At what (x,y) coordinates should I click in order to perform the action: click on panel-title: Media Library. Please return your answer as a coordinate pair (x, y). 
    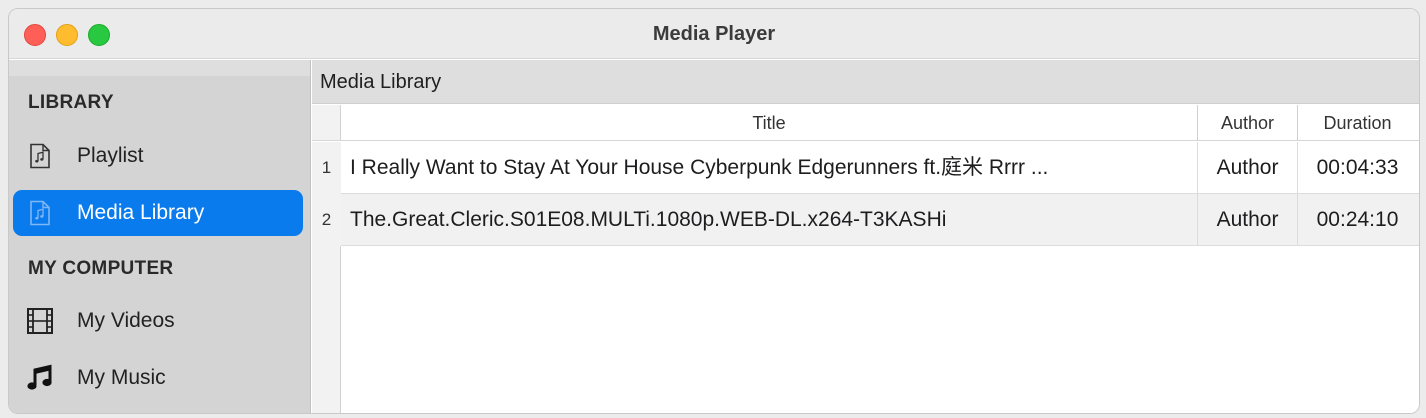
    Looking at the image, I should click on (865, 82).